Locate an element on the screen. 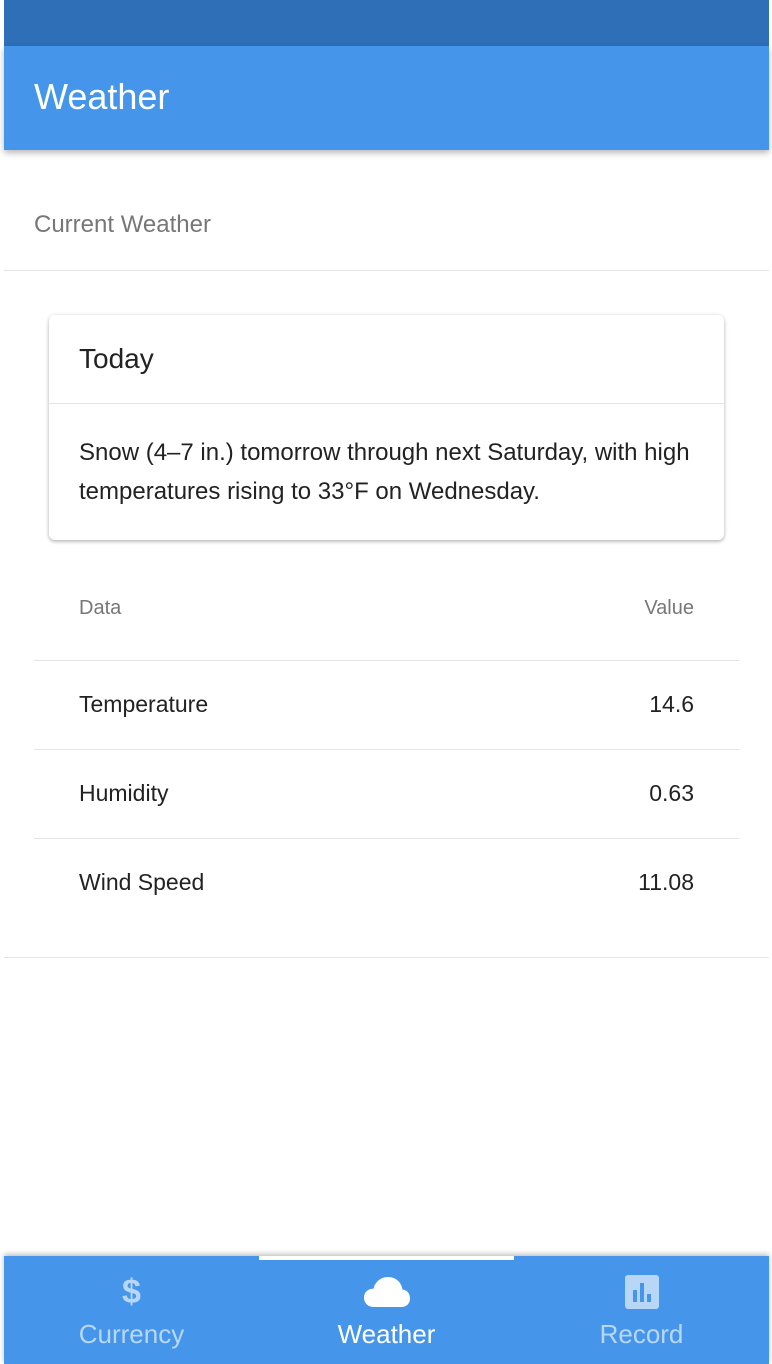 The width and height of the screenshot is (772, 1364). table-header-row: Data Value is located at coordinates (386, 613).